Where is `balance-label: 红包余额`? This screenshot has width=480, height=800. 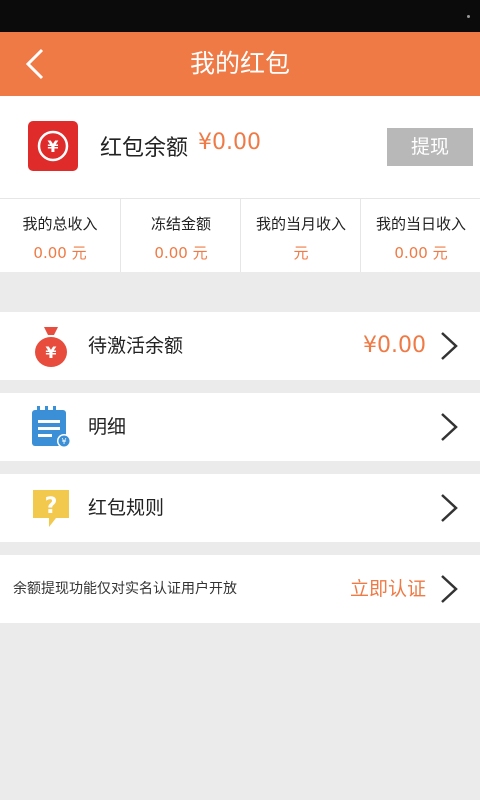 balance-label: 红包余额 is located at coordinates (144, 148).